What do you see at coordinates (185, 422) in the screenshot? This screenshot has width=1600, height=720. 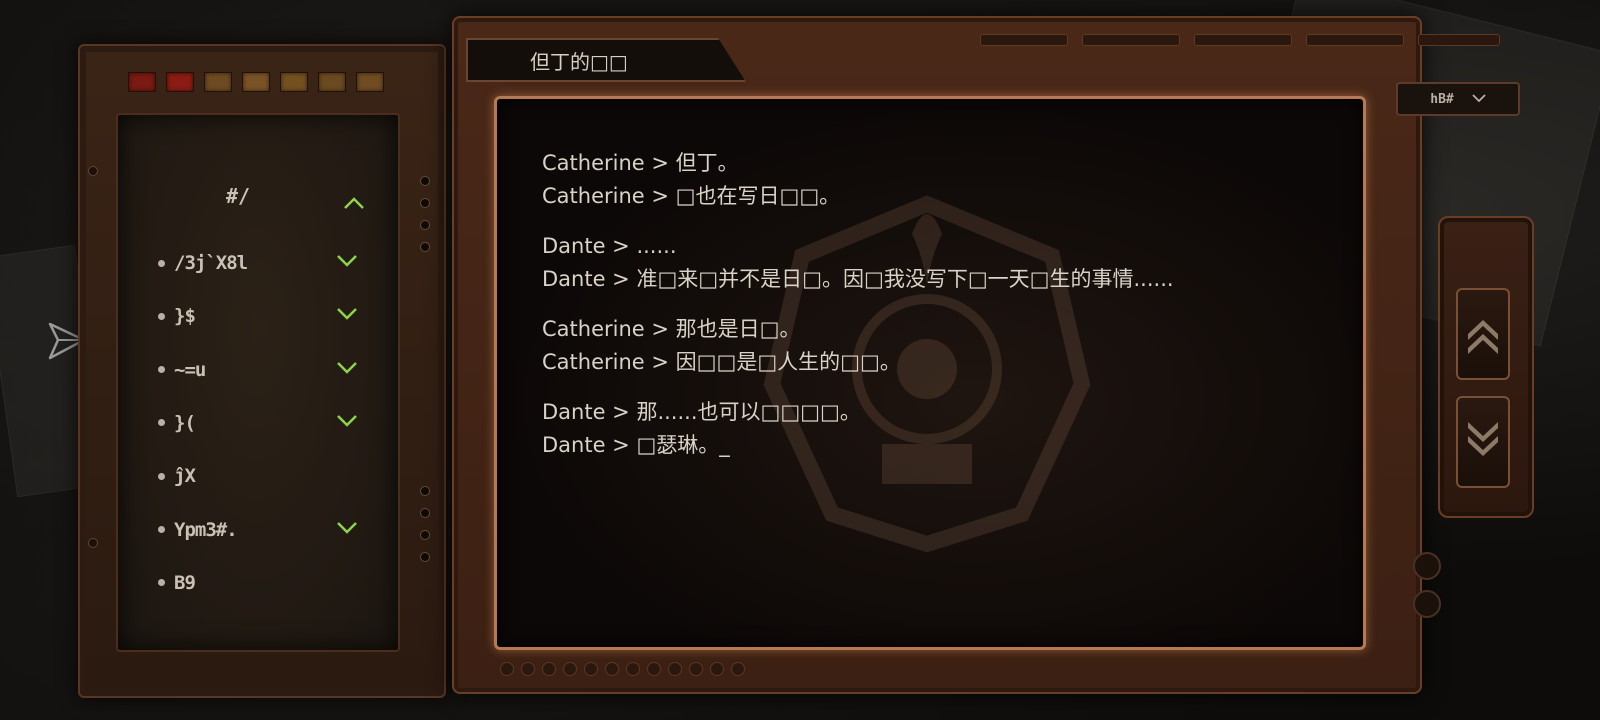 I see `menu-item-label: }(` at bounding box center [185, 422].